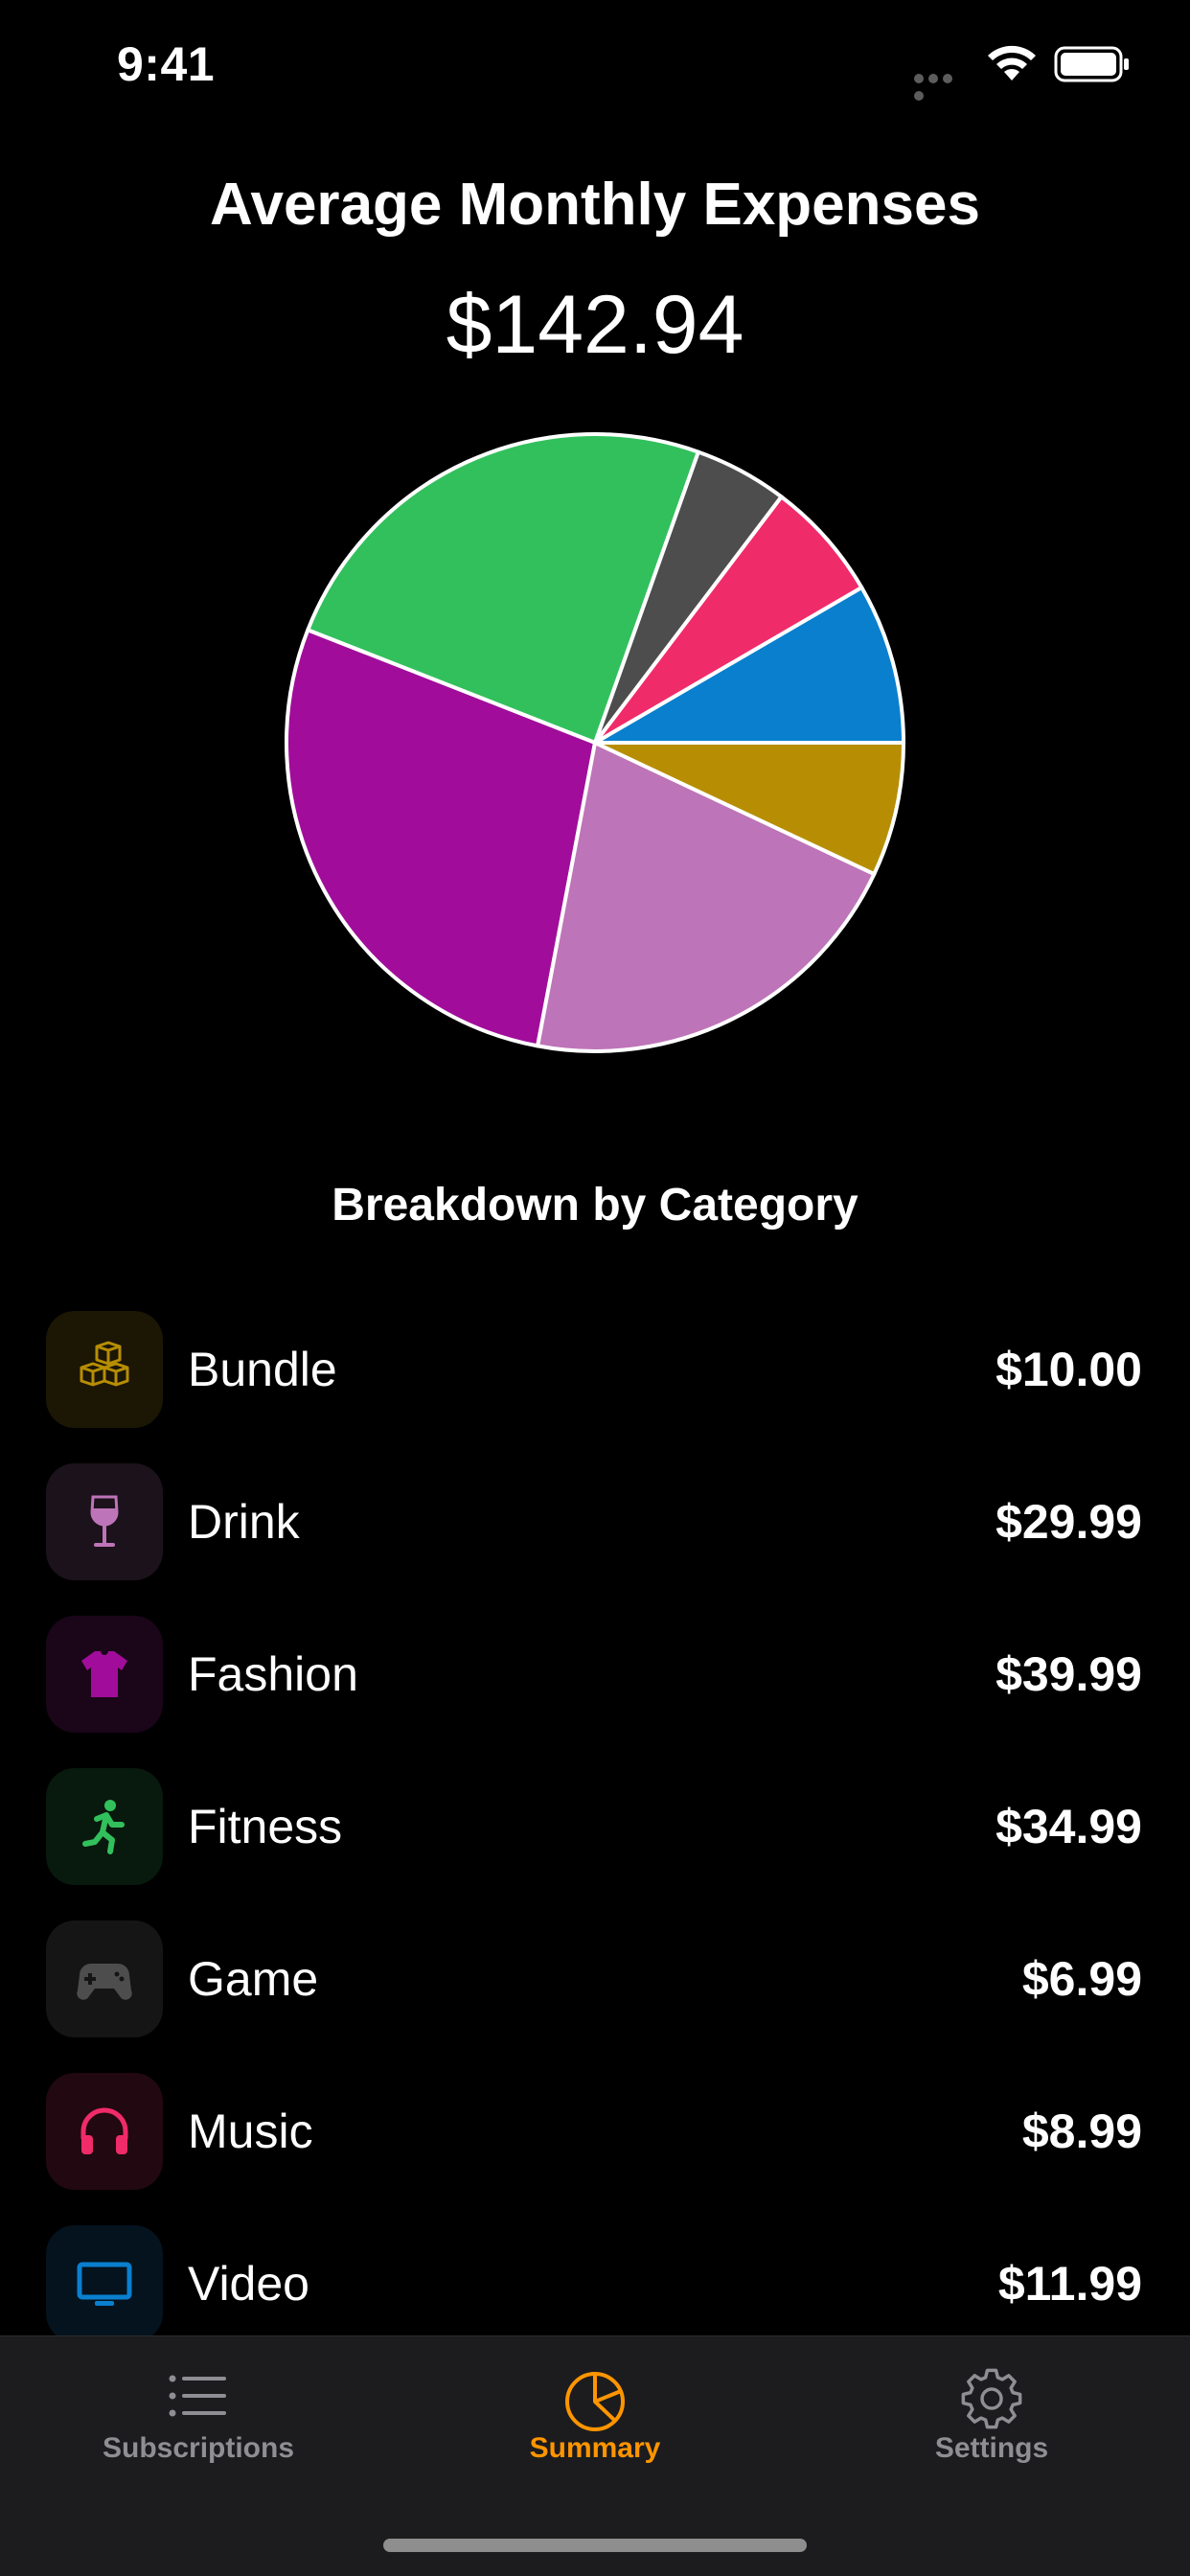 The image size is (1190, 2576). What do you see at coordinates (1092, 64) in the screenshot?
I see `battery-icon` at bounding box center [1092, 64].